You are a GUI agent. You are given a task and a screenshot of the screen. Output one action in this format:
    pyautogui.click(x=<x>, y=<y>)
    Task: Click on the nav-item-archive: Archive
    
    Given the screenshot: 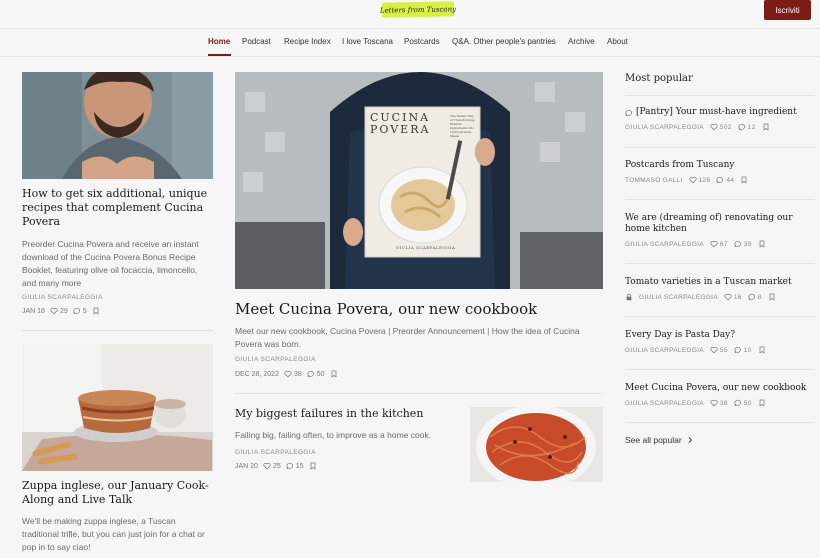 What is the action you would take?
    pyautogui.click(x=581, y=41)
    